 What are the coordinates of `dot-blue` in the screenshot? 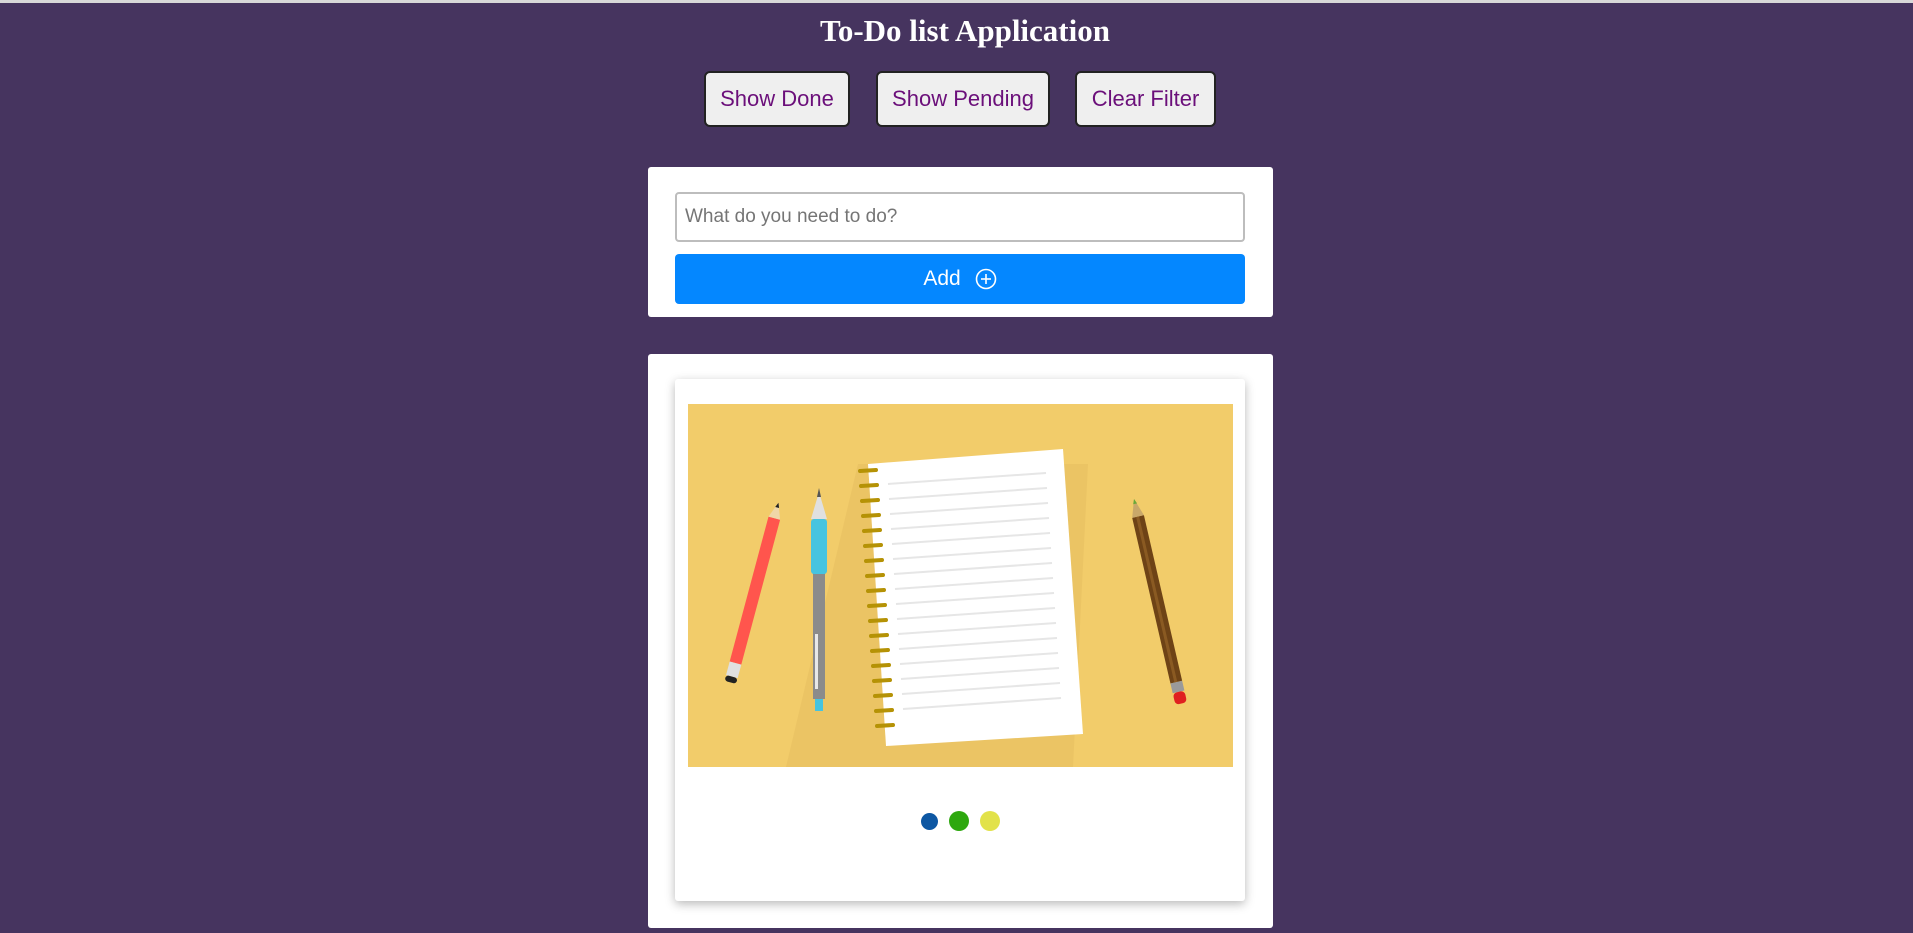 It's located at (929, 821).